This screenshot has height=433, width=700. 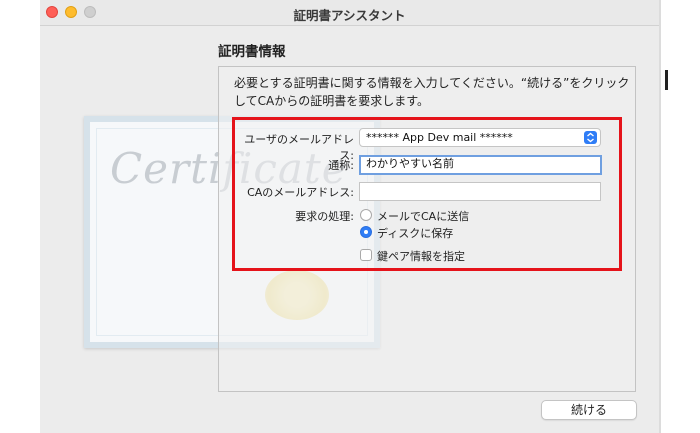 I want to click on window-edge-divider, so click(x=660, y=216).